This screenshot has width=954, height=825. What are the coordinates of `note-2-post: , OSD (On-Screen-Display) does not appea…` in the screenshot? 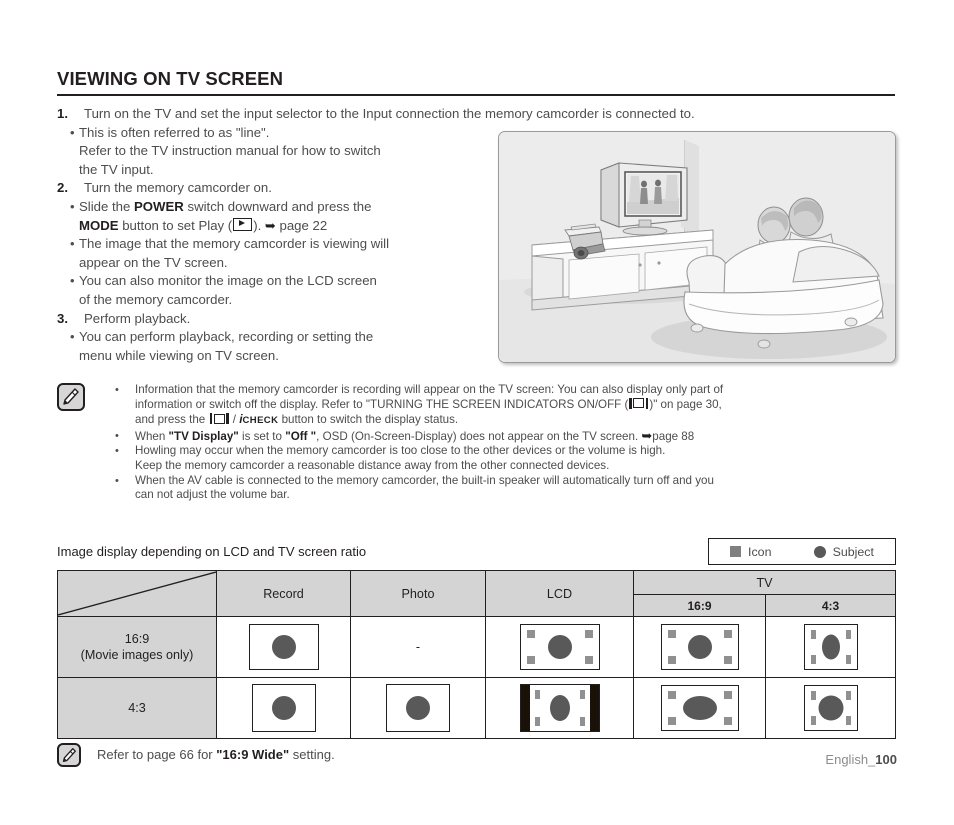 It's located at (479, 436).